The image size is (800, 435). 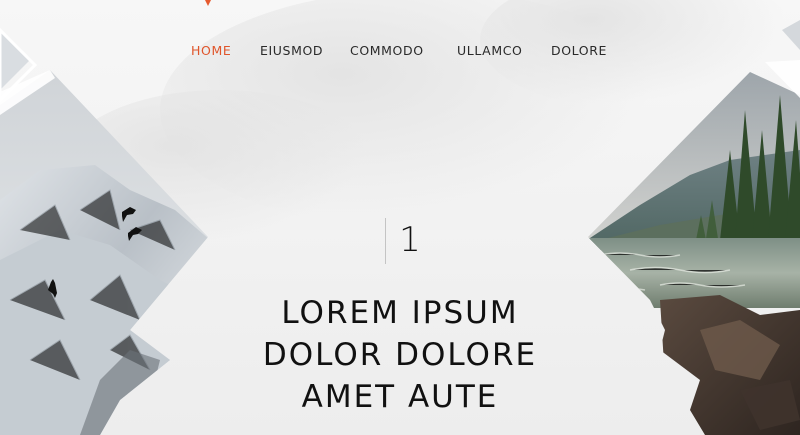 I want to click on main-nav: HOME EIUSMOD COMMODO ULLAMCO DOLORE, so click(x=400, y=53).